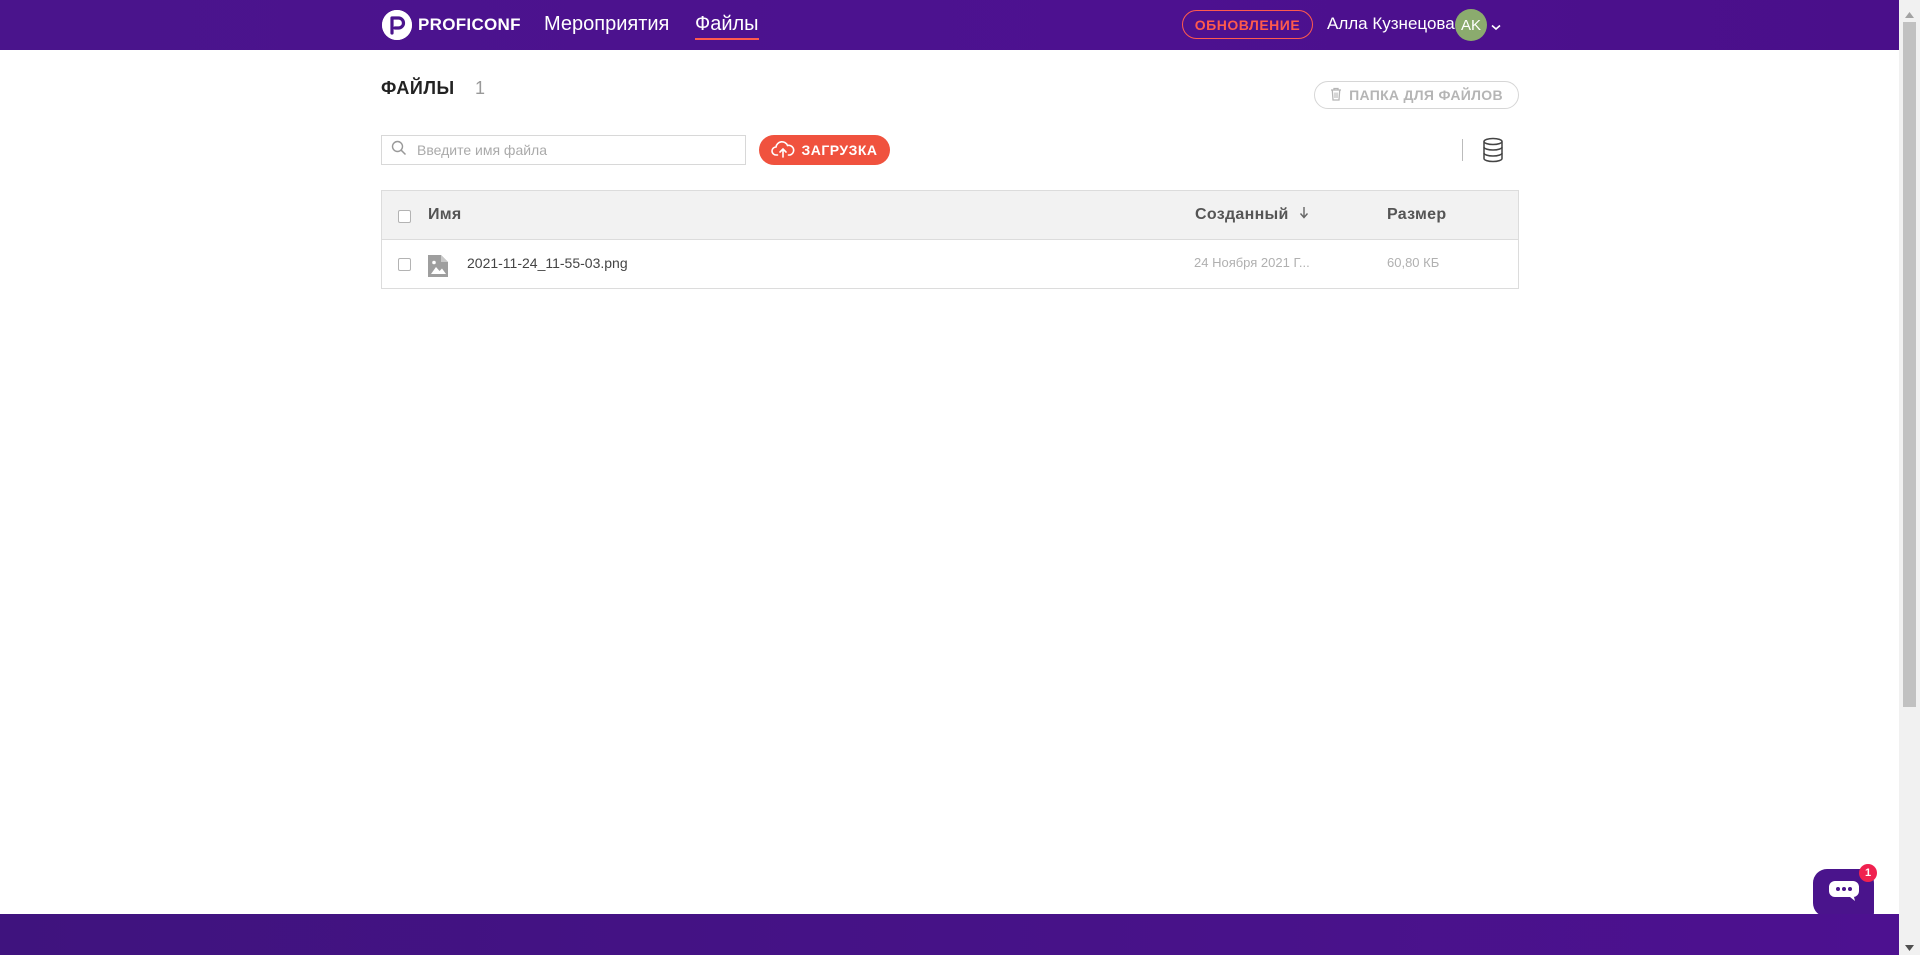 The image size is (1920, 956). I want to click on cloud-upload-icon, so click(783, 150).